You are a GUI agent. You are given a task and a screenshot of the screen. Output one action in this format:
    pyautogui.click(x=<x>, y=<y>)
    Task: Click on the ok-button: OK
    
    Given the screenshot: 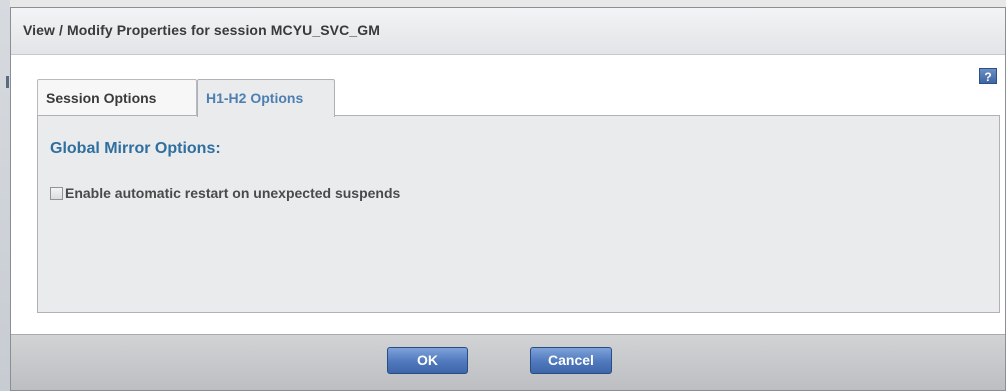 What is the action you would take?
    pyautogui.click(x=427, y=360)
    